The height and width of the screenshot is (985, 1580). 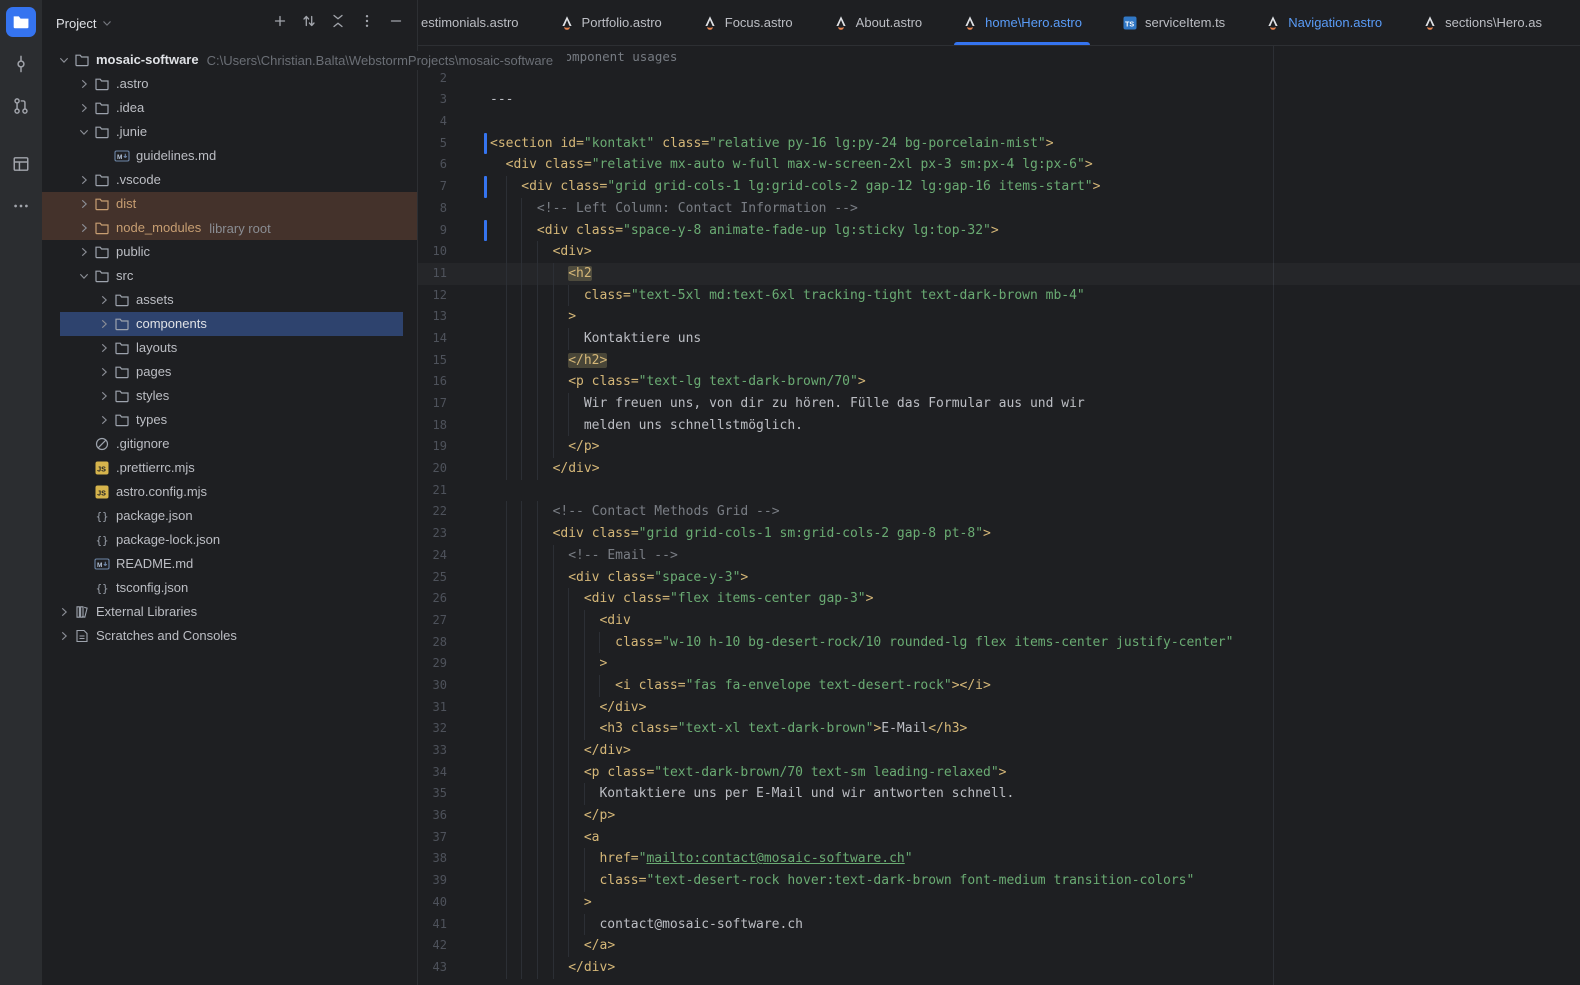 What do you see at coordinates (309, 23) in the screenshot?
I see `locate-file-button` at bounding box center [309, 23].